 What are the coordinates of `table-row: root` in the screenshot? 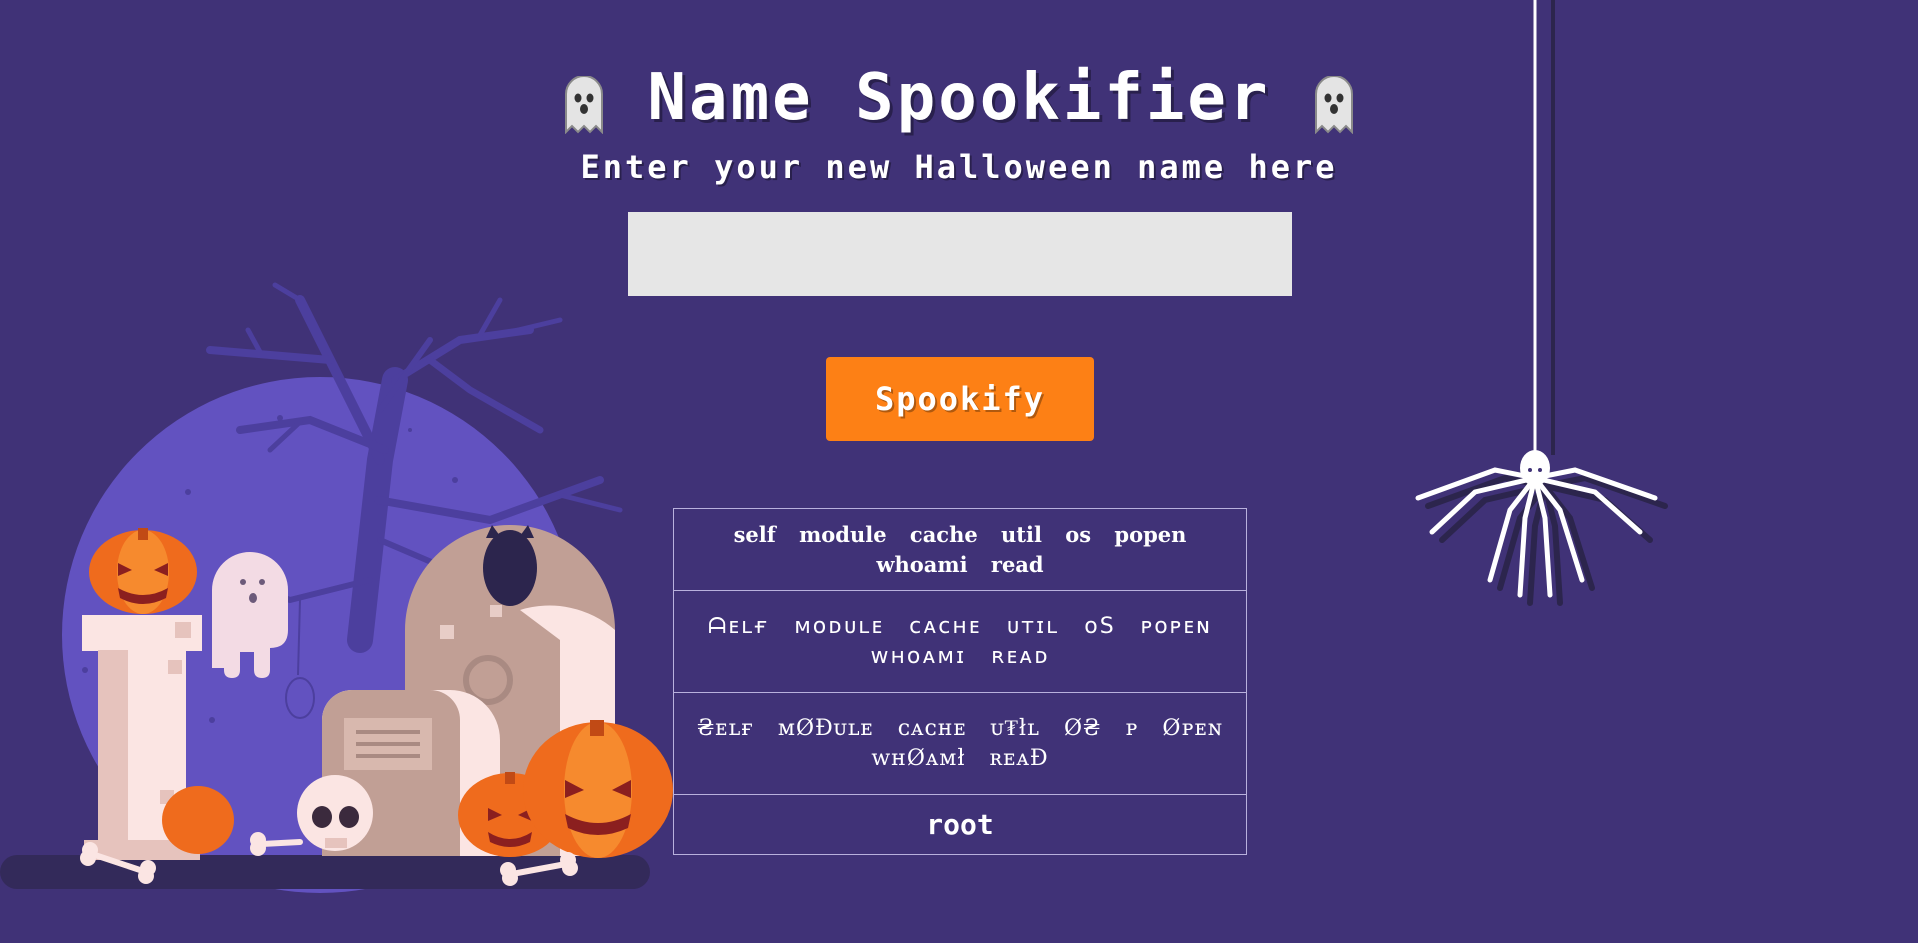 It's located at (960, 824).